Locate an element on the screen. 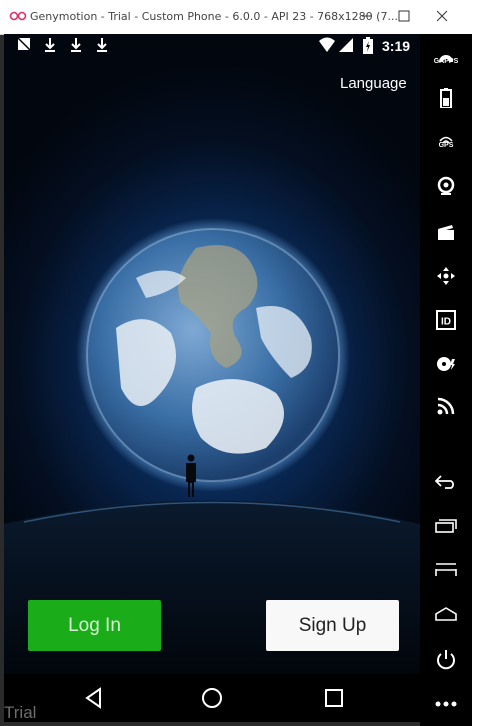 This screenshot has width=484, height=726. capture-button is located at coordinates (446, 232).